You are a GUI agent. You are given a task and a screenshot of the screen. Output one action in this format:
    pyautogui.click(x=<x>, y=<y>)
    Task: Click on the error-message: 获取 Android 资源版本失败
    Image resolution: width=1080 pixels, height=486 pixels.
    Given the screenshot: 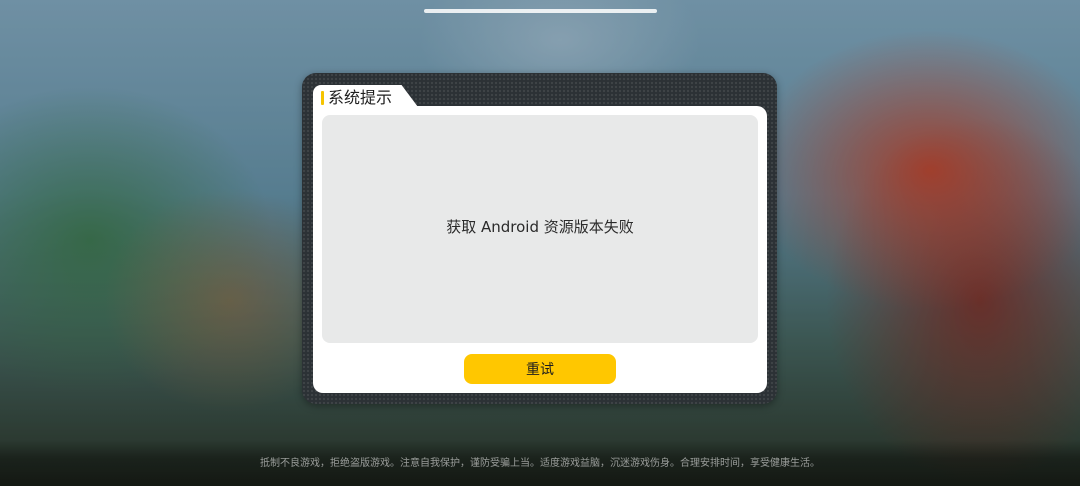 What is the action you would take?
    pyautogui.click(x=540, y=227)
    